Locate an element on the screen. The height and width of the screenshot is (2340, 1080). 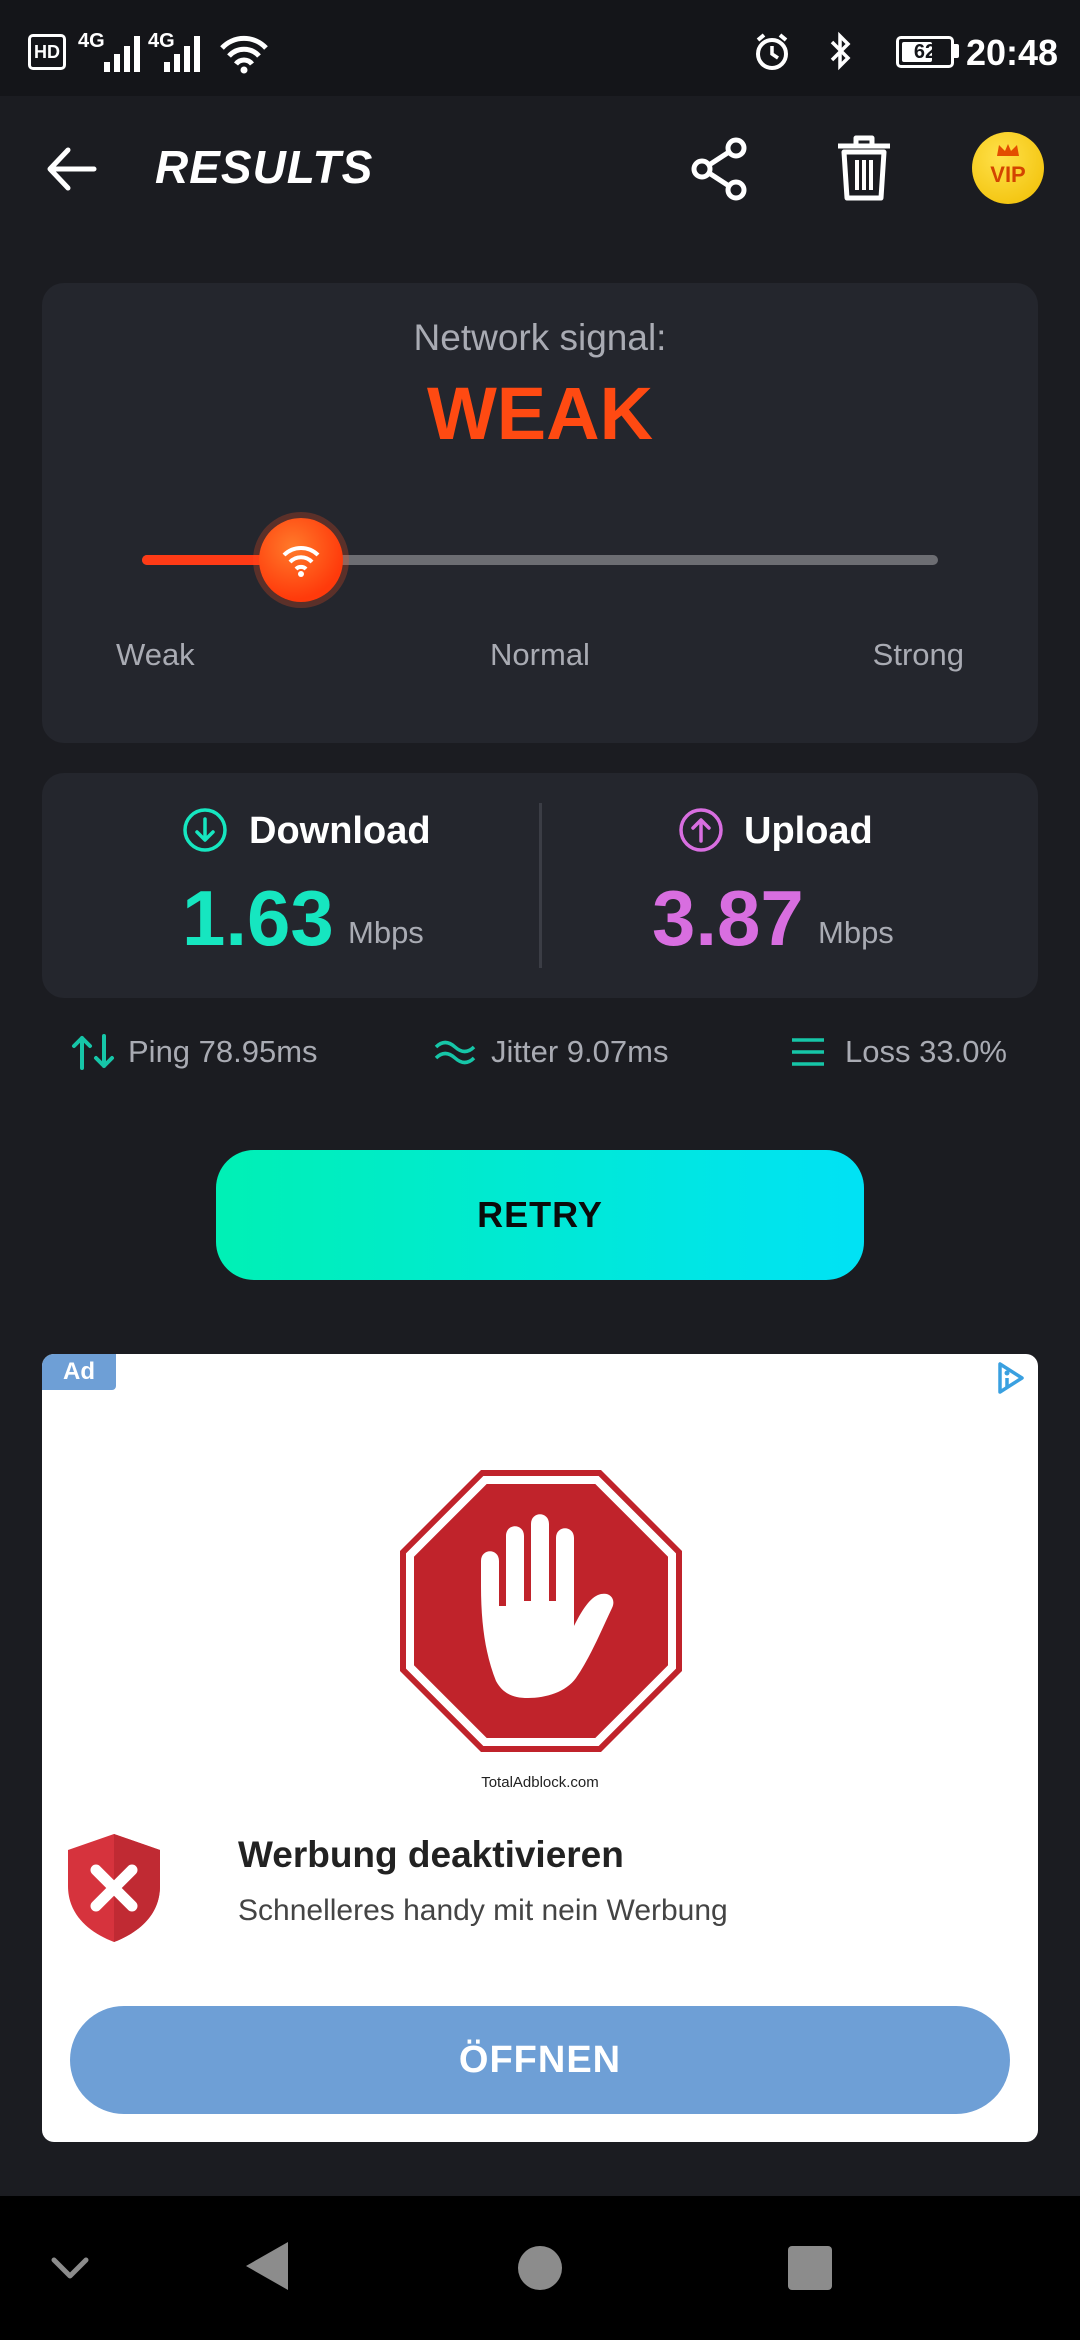
upload-value: 3.87 is located at coordinates (728, 918).